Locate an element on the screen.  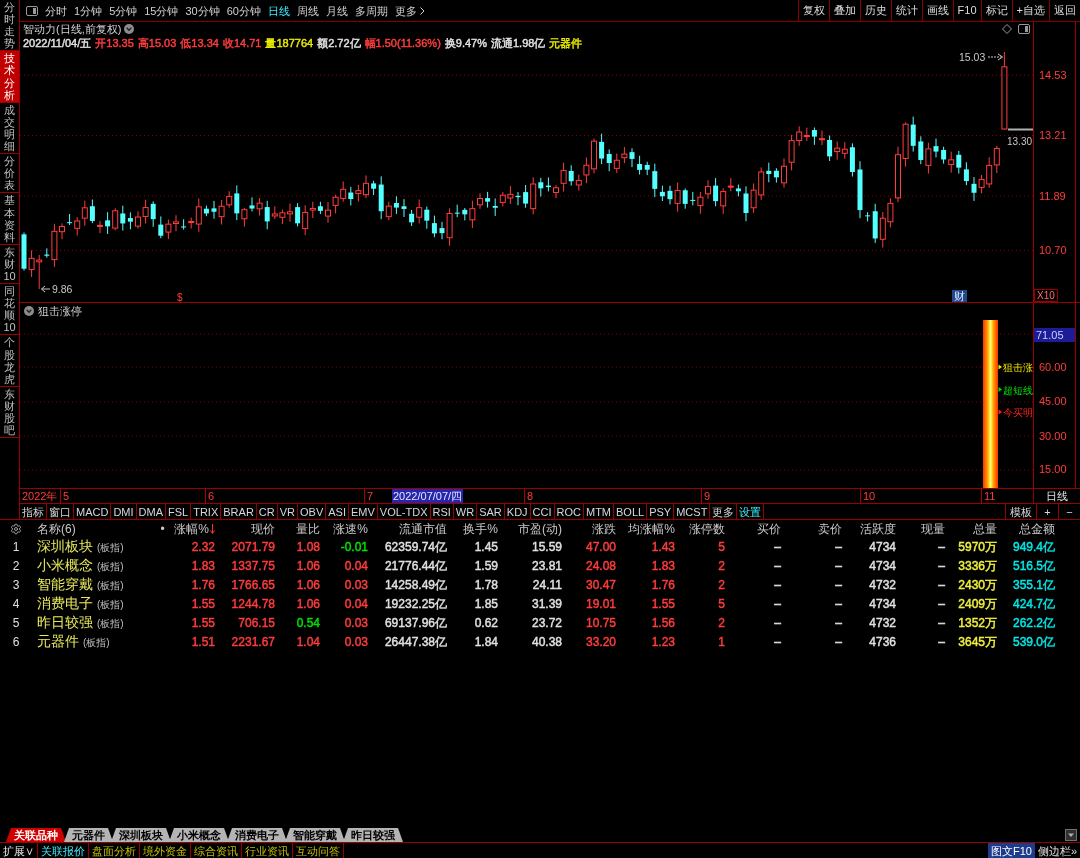
toolbar-button: 历史 is located at coordinates (875, 10).